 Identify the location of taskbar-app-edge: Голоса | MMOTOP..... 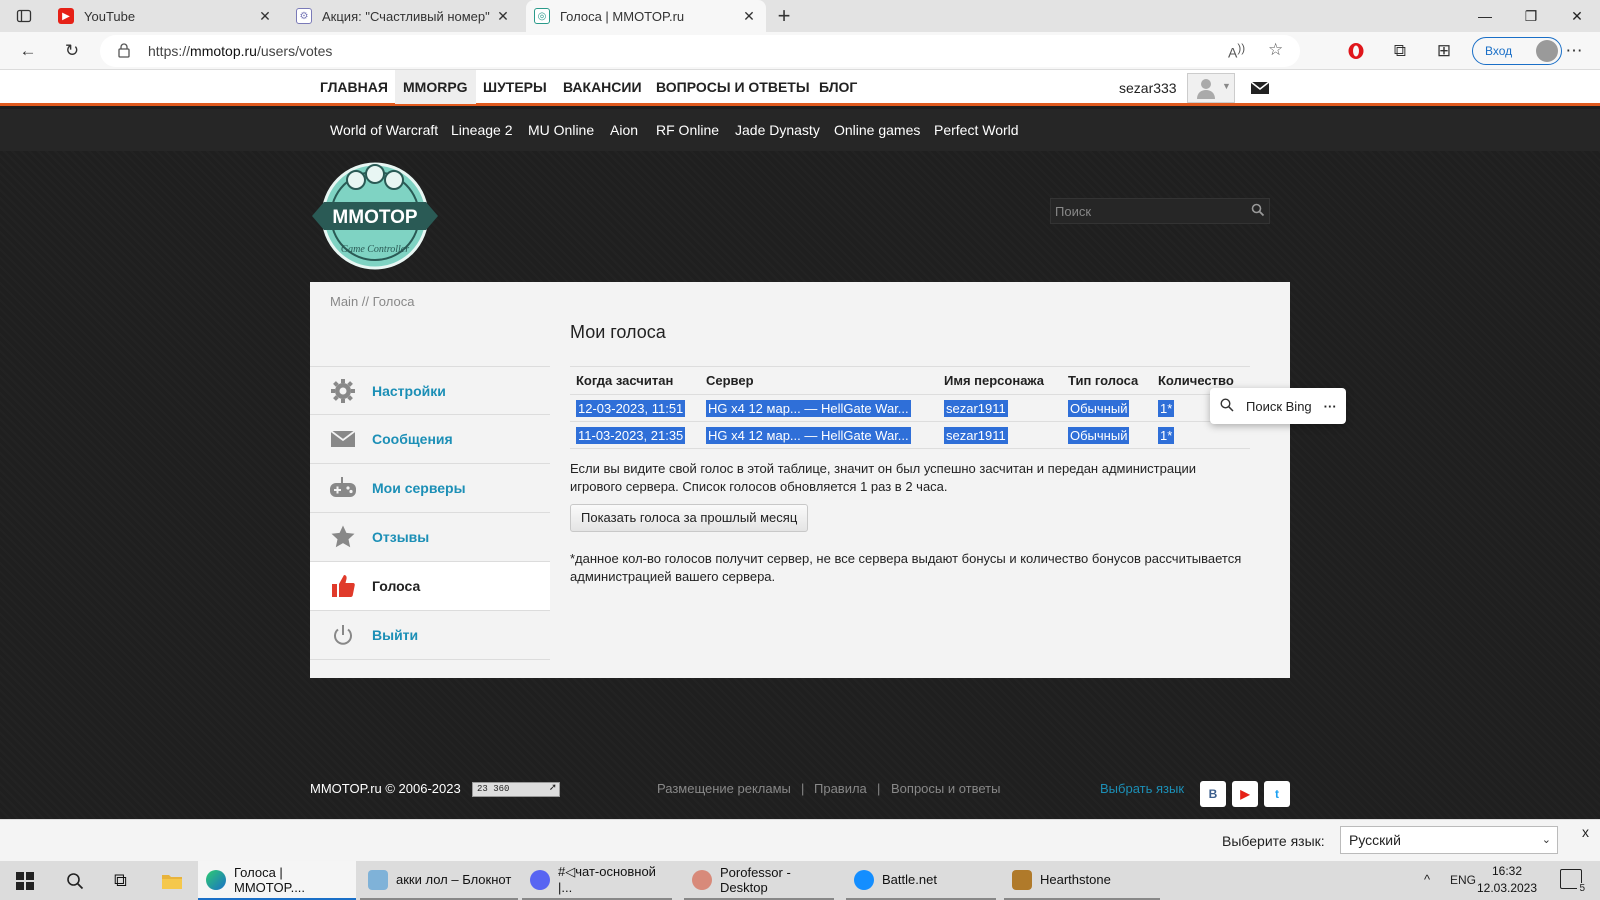
(277, 880).